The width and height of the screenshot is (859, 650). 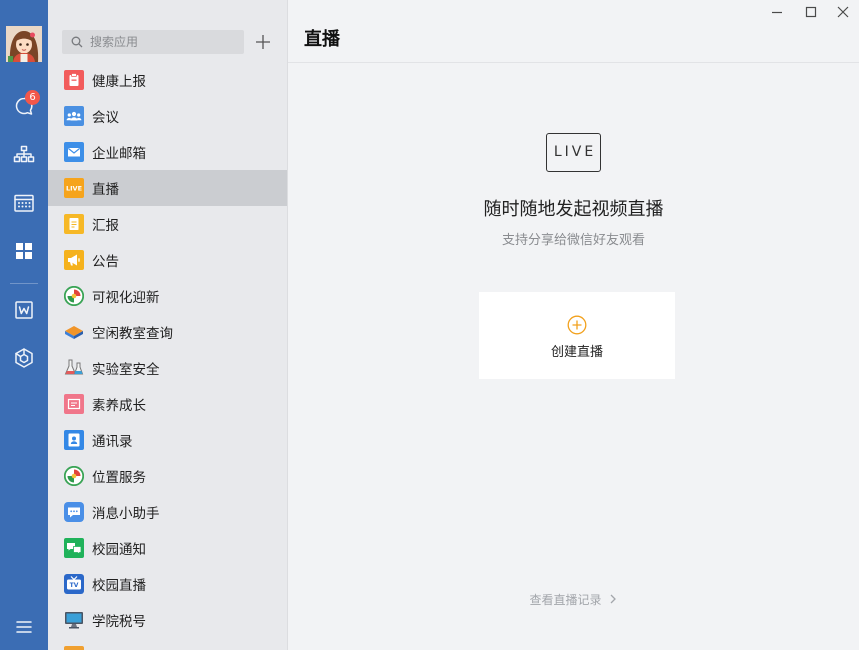 What do you see at coordinates (573, 152) in the screenshot?
I see `live-logo: LIVE` at bounding box center [573, 152].